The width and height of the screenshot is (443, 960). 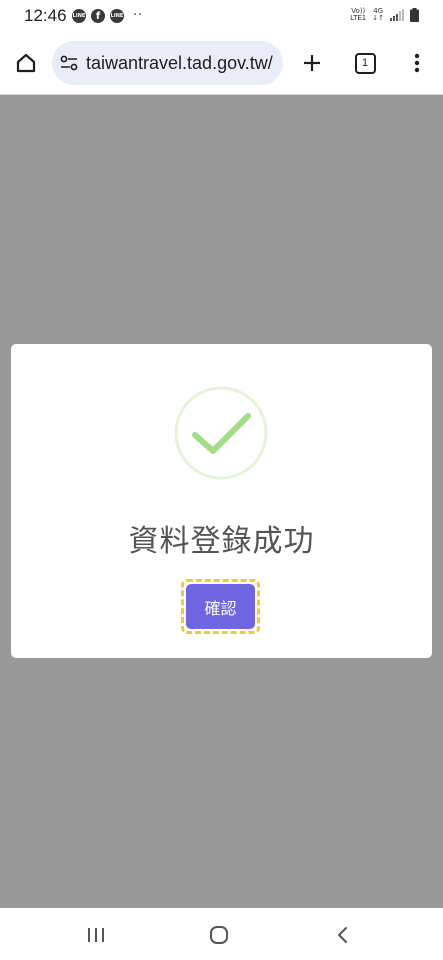 I want to click on dialog-title: 資料登錄成功, so click(x=221, y=541).